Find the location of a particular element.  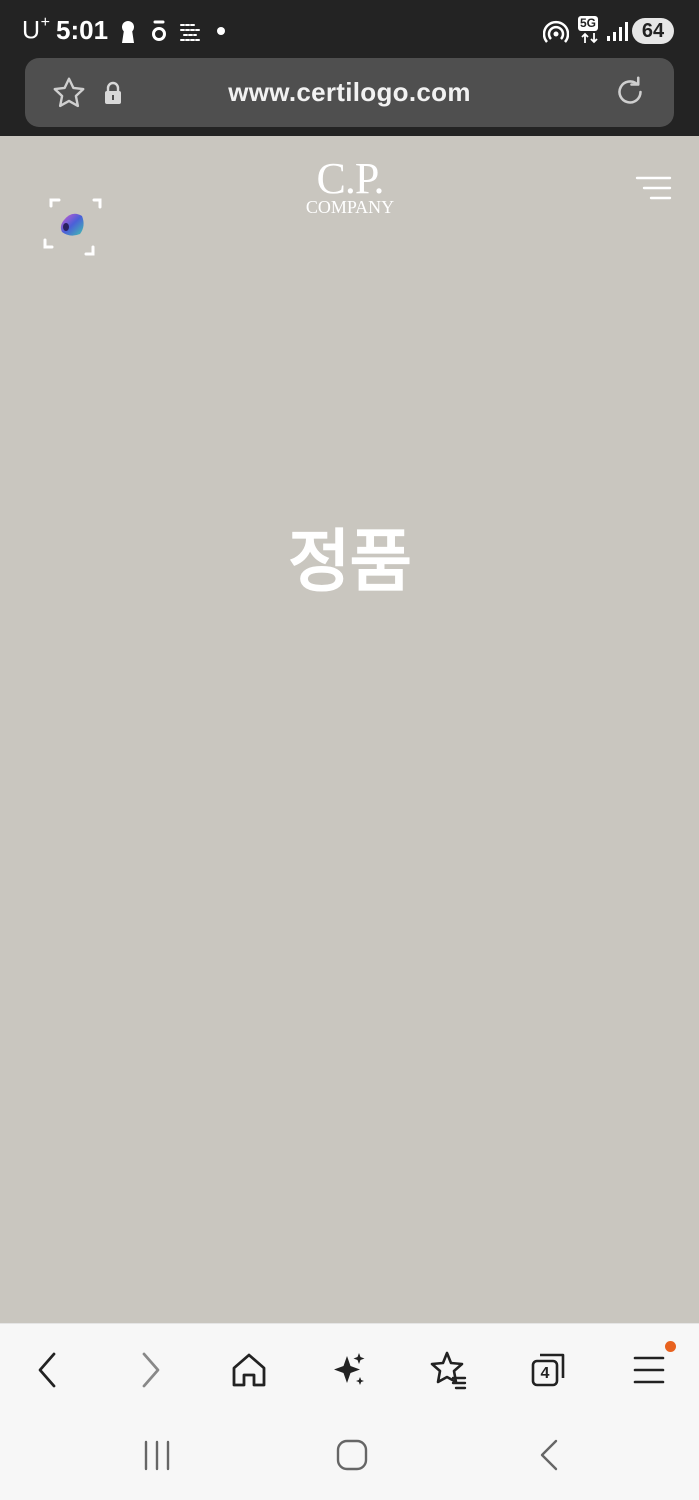

tab-count: 4 is located at coordinates (545, 1373).